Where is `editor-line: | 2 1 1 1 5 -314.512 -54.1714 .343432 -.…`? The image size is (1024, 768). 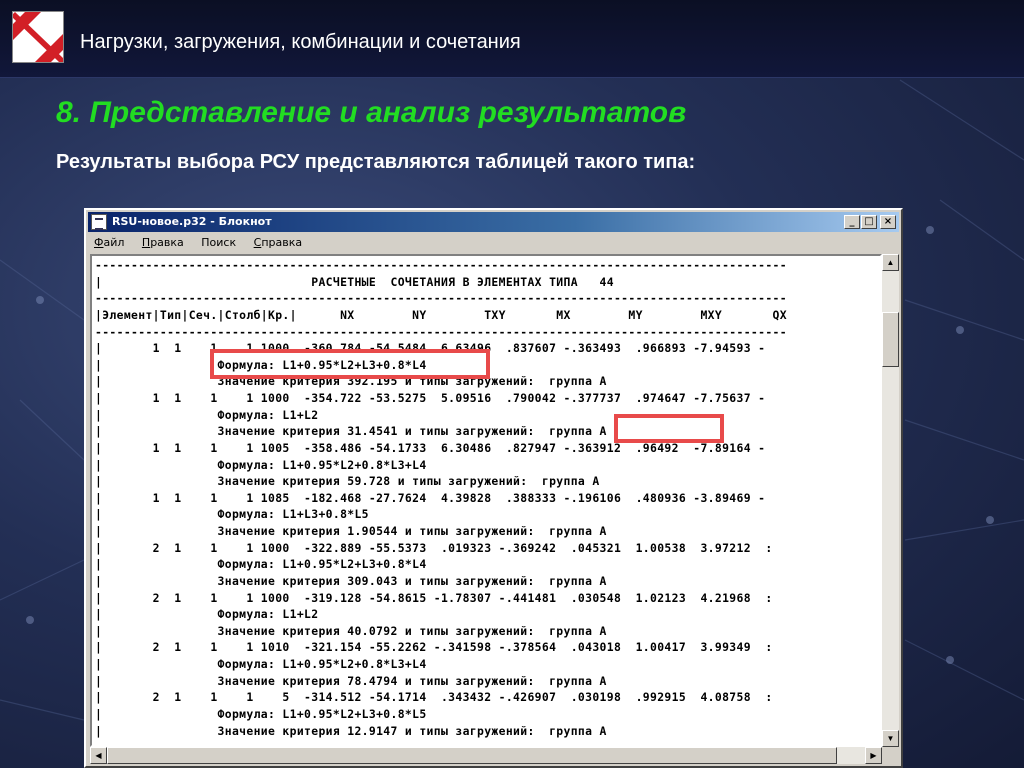
editor-line: | 2 1 1 1 5 -314.512 -54.1714 .343432 -.… is located at coordinates (434, 697).